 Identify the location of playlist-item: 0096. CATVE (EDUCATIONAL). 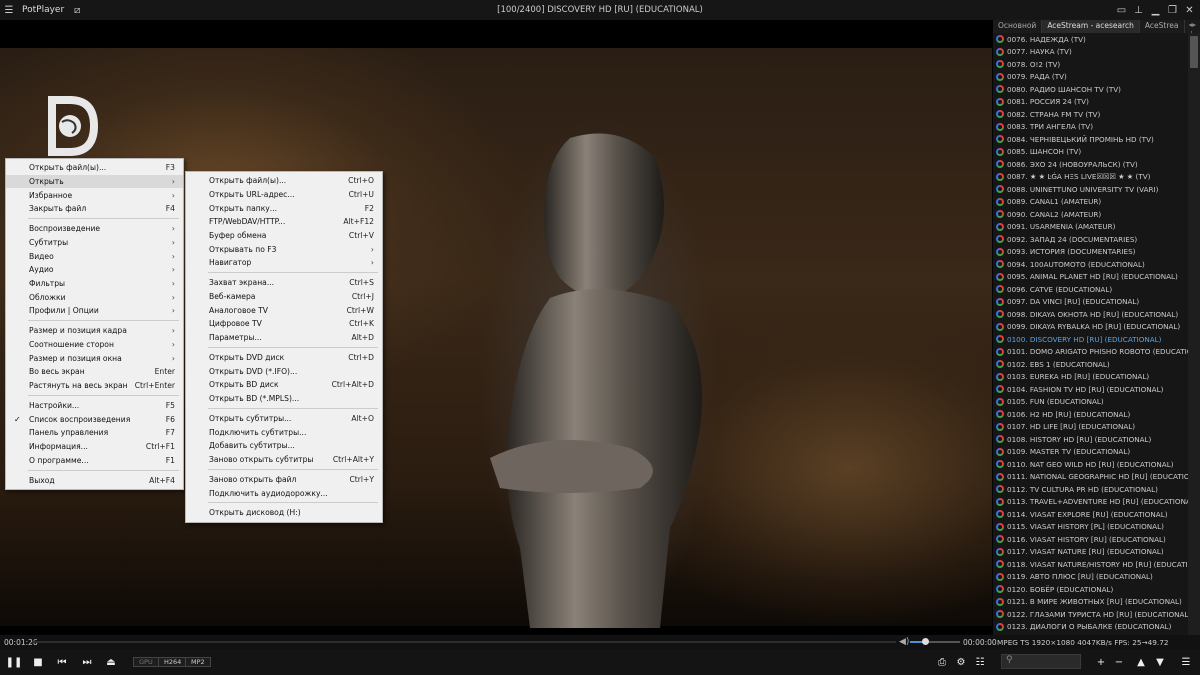
(1090, 289).